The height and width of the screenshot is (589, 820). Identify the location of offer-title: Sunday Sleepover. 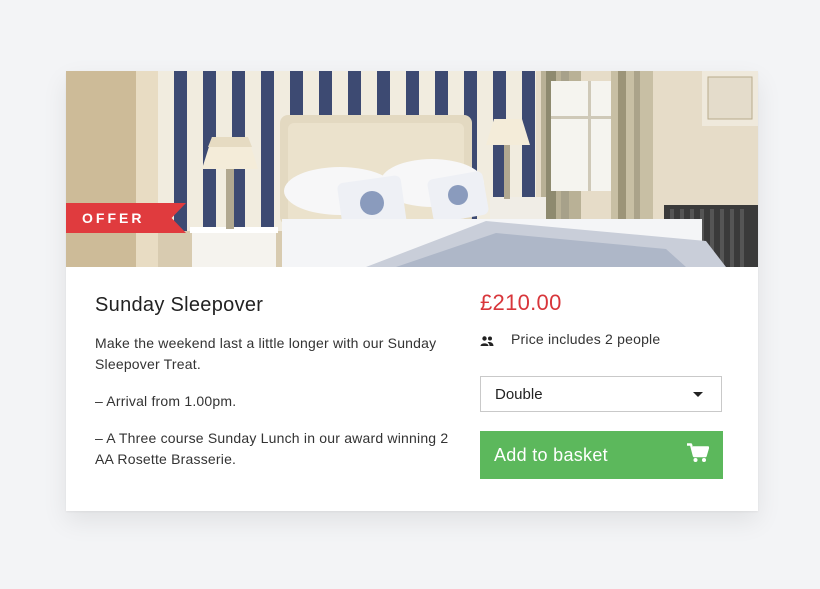
(179, 305).